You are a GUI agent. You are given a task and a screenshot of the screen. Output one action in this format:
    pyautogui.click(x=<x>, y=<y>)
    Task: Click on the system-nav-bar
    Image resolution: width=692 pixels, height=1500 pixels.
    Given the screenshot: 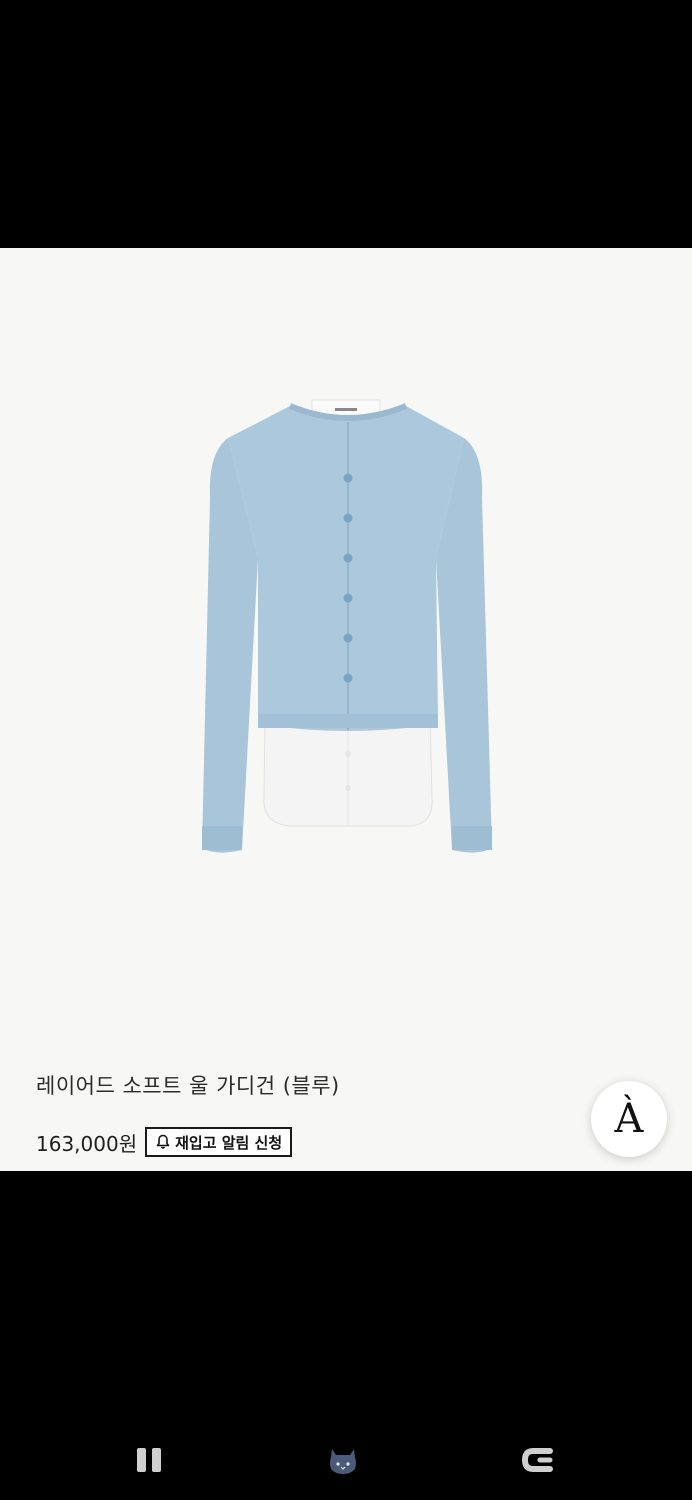 What is the action you would take?
    pyautogui.click(x=346, y=1459)
    